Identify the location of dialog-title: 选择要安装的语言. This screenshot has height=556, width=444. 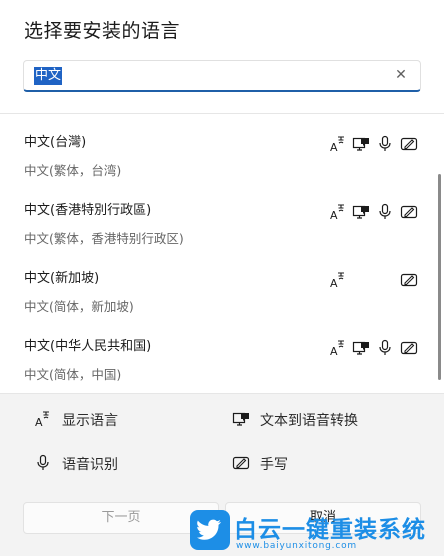
(102, 31).